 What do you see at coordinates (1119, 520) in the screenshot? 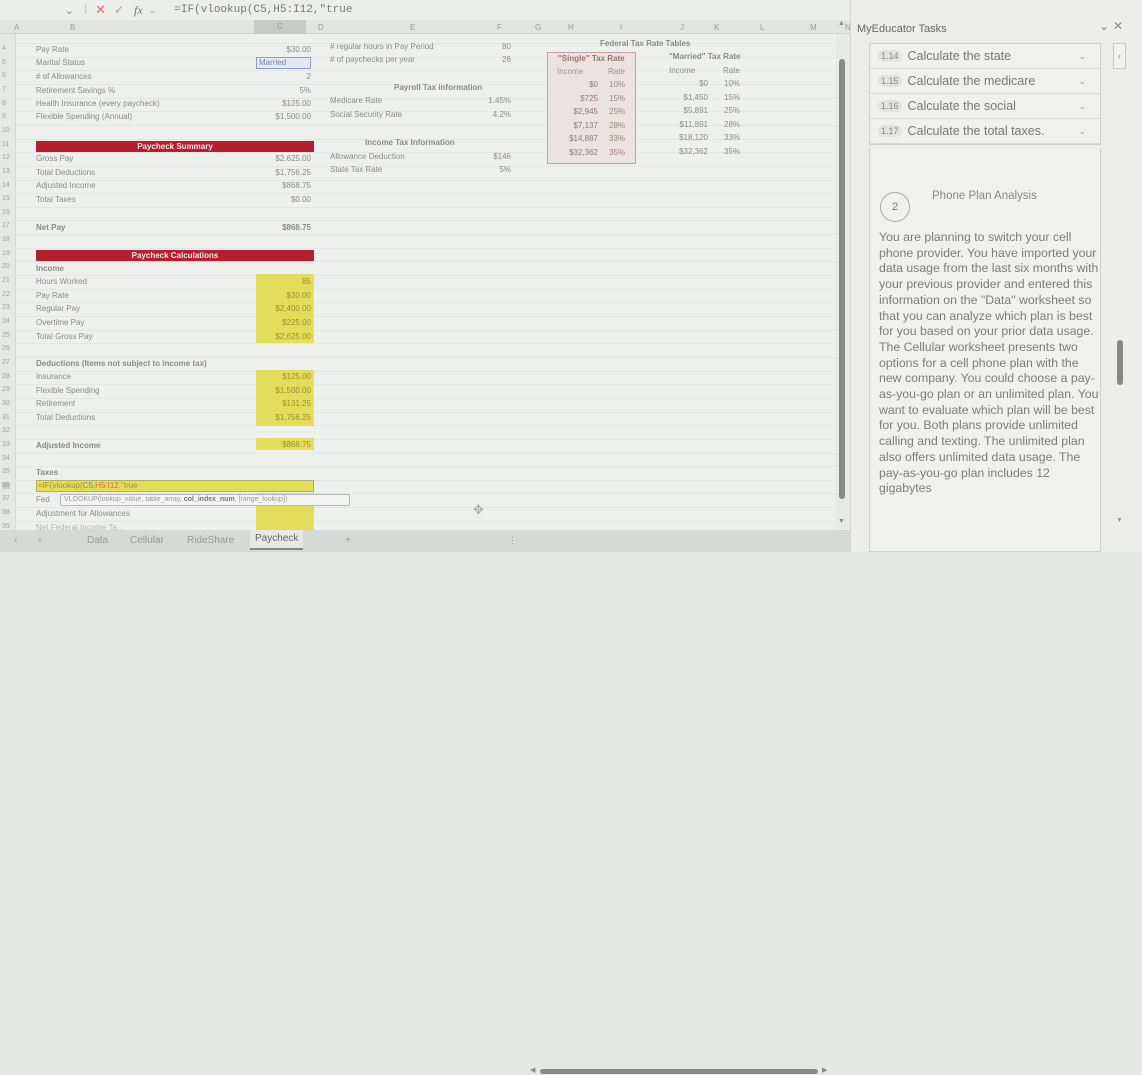
I see `panel-scroll-down-icon: ▼` at bounding box center [1119, 520].